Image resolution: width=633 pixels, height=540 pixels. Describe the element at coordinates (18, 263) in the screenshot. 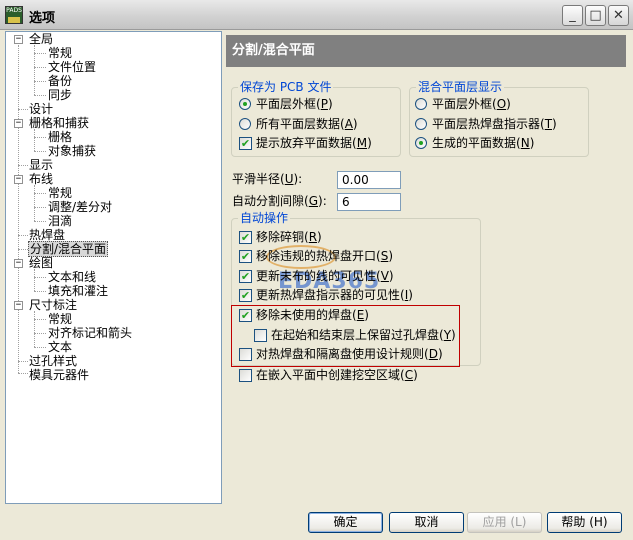

I see `tree-toggle-drawing: −` at that location.